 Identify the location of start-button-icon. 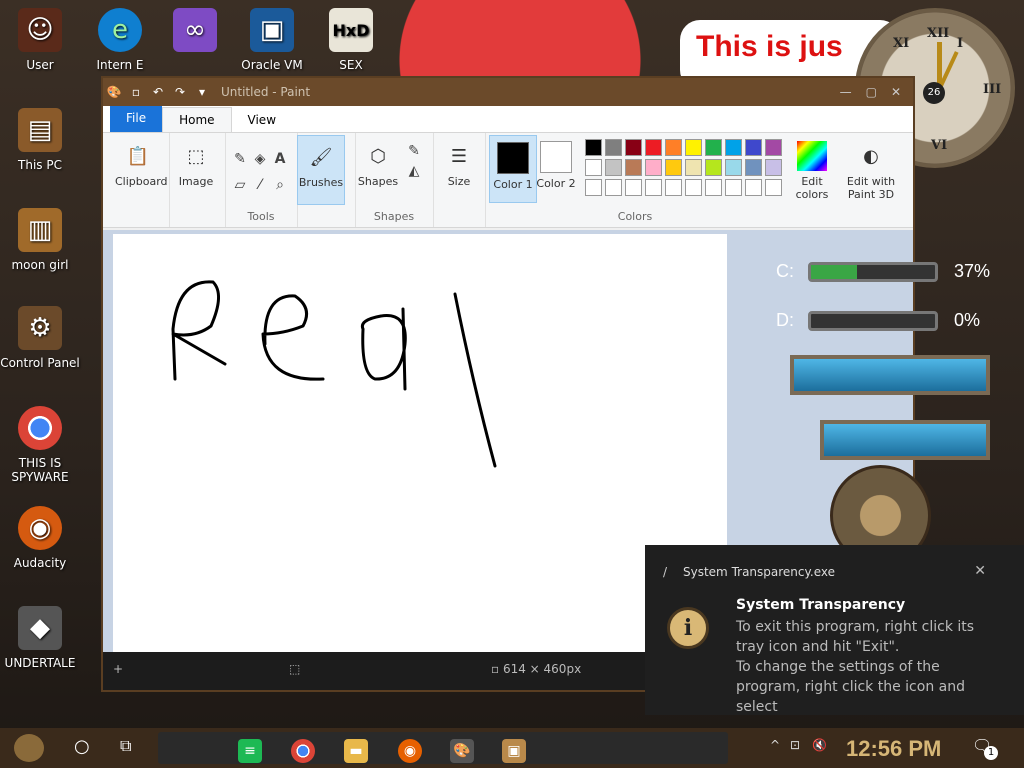
(29, 748).